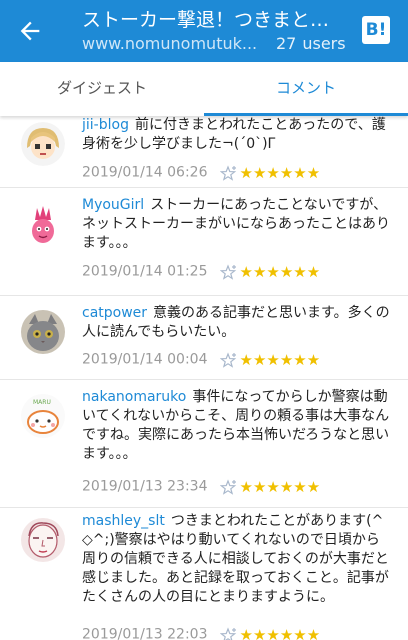 This screenshot has width=408, height=640. I want to click on sketch-face-avatar, so click(43, 540).